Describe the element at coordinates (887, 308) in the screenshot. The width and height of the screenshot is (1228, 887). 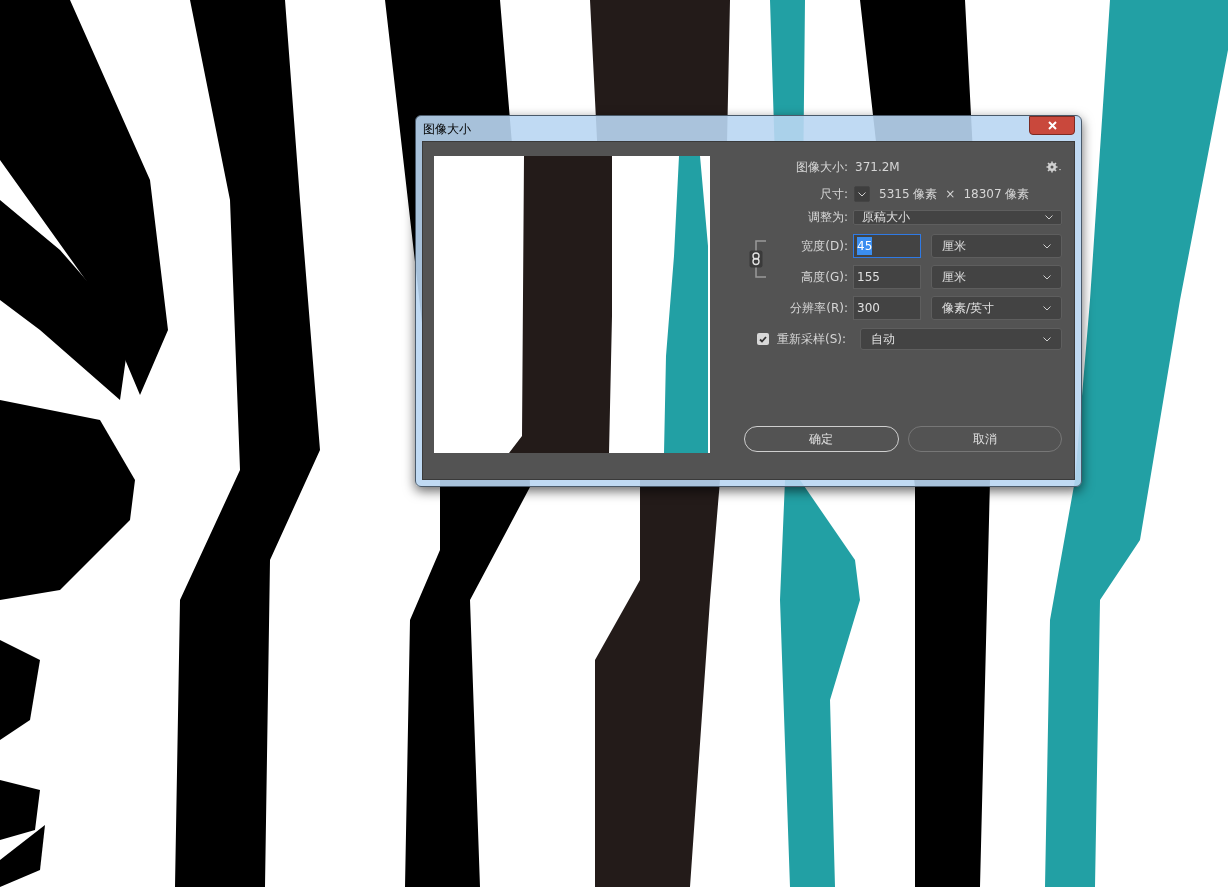
I see `value-input-field: 300` at that location.